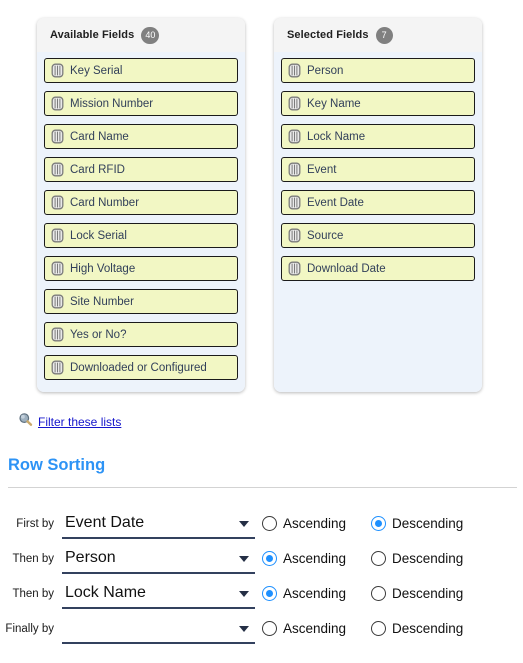  What do you see at coordinates (158, 594) in the screenshot?
I see `sort-field-select: Lock Name` at bounding box center [158, 594].